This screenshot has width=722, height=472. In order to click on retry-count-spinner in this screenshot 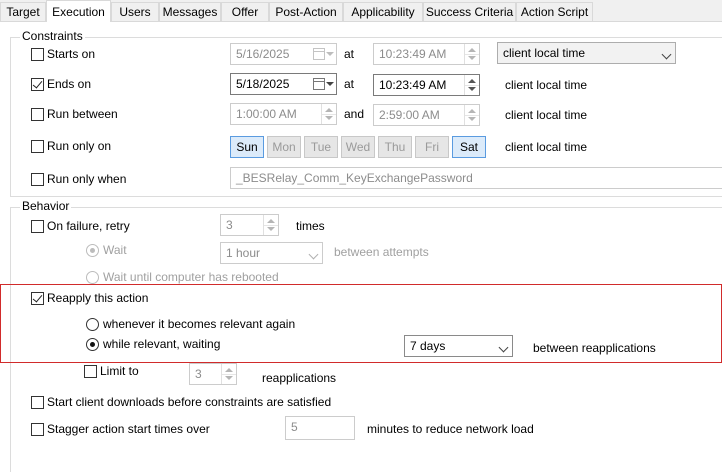, I will do `click(270, 225)`.